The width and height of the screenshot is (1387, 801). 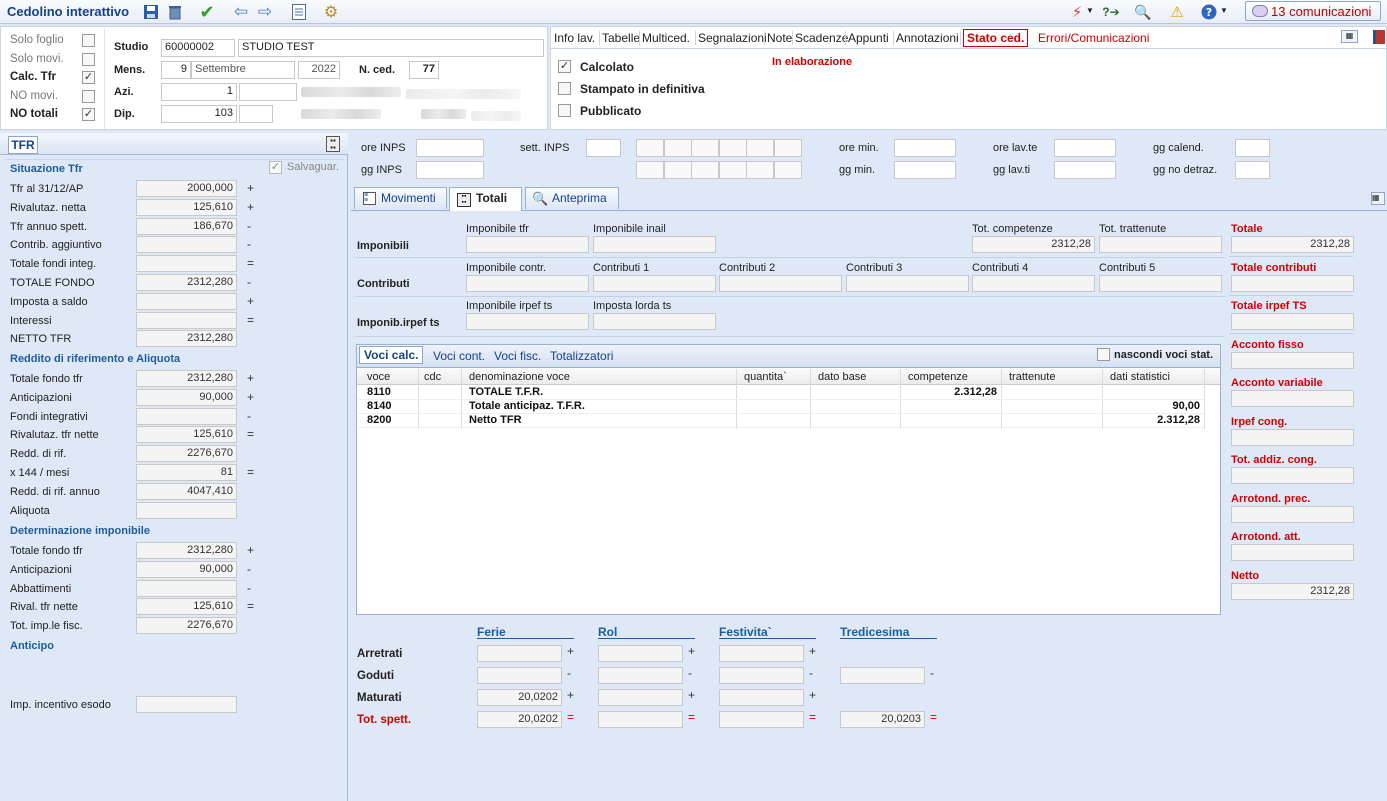 What do you see at coordinates (186, 626) in the screenshot?
I see `tfr-row-value: 2276,670` at bounding box center [186, 626].